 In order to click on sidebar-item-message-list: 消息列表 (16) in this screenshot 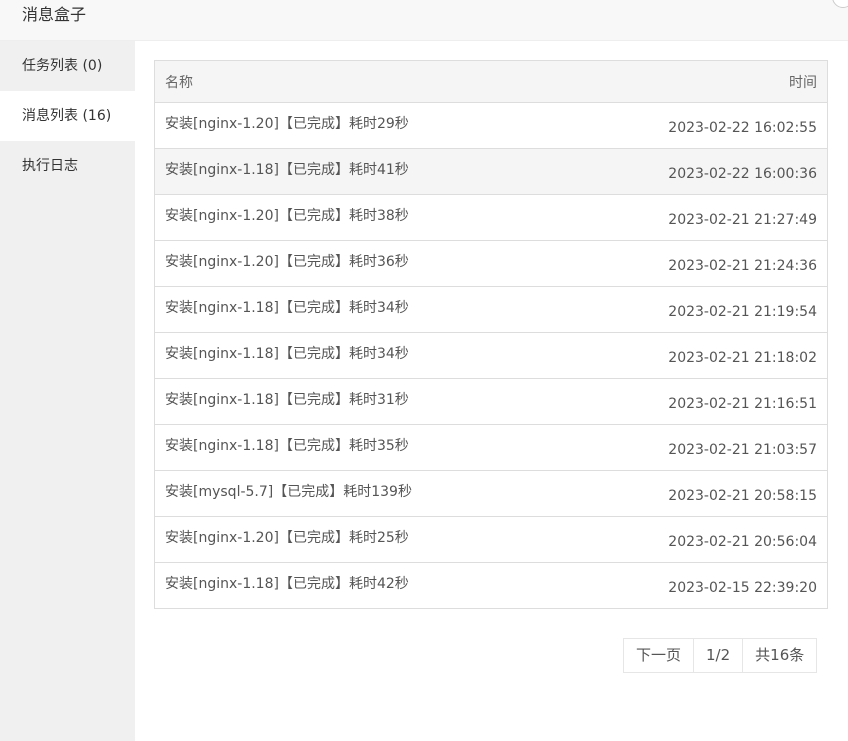, I will do `click(67, 116)`.